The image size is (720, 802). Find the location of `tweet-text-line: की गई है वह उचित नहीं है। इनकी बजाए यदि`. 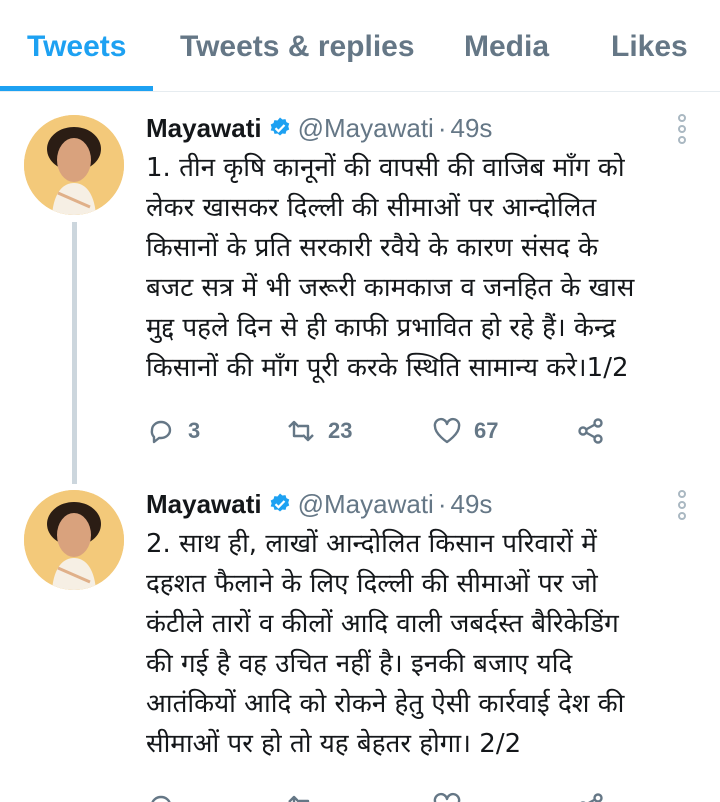

tweet-text-line: की गई है वह उचित नहीं है। इनकी बजाए यदि is located at coordinates (359, 664).